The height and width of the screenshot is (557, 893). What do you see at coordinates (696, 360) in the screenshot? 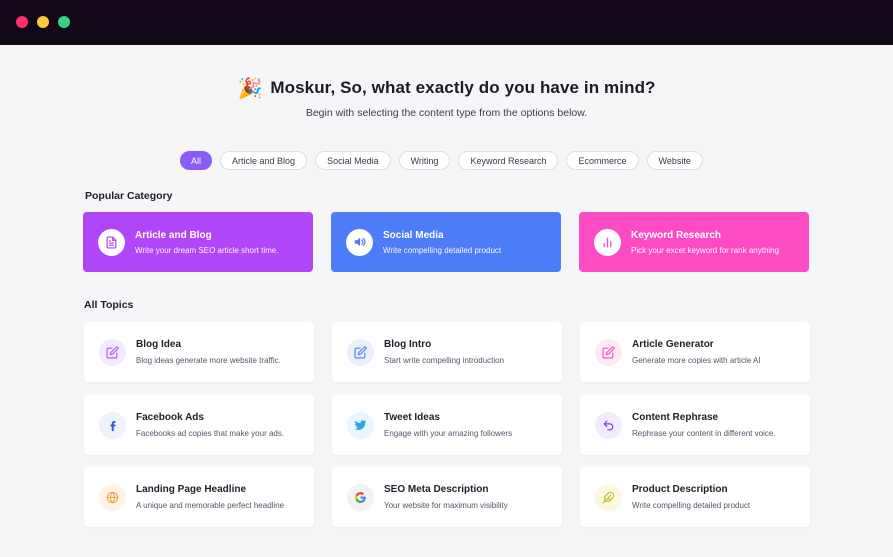
I see `topic-card-desc: Generate more copies with article AI` at bounding box center [696, 360].